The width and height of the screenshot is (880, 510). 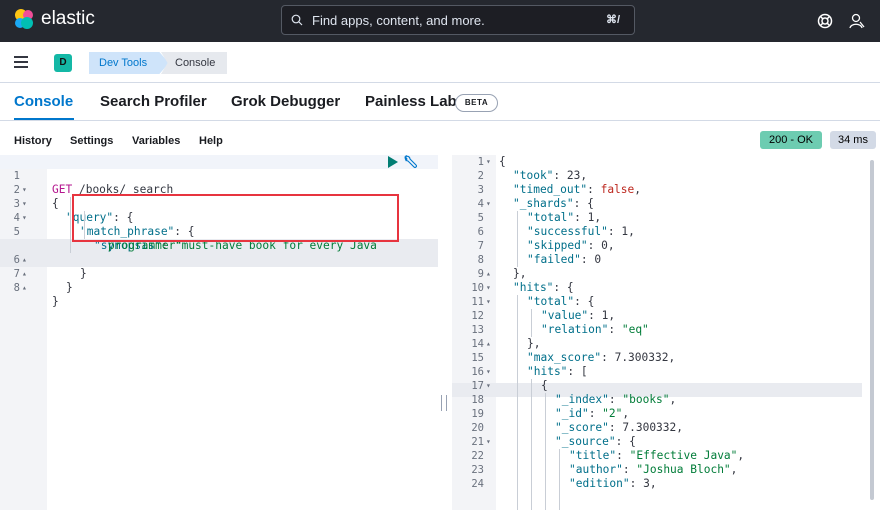 I want to click on search-shortcut: ⌘/, so click(x=612, y=20).